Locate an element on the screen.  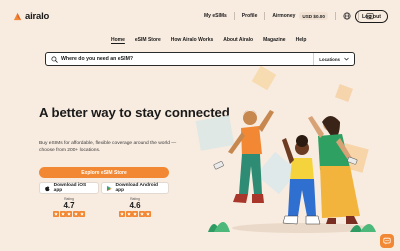
download-android-label: Download Android app is located at coordinates (136, 188).